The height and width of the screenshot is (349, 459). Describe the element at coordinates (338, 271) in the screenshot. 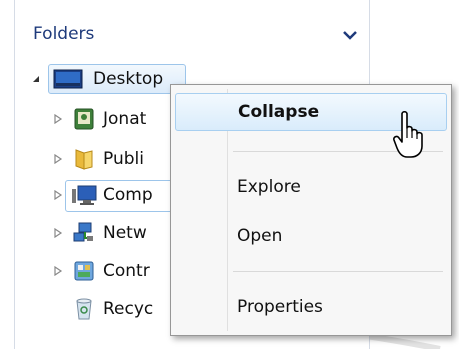

I see `menu-separator` at that location.